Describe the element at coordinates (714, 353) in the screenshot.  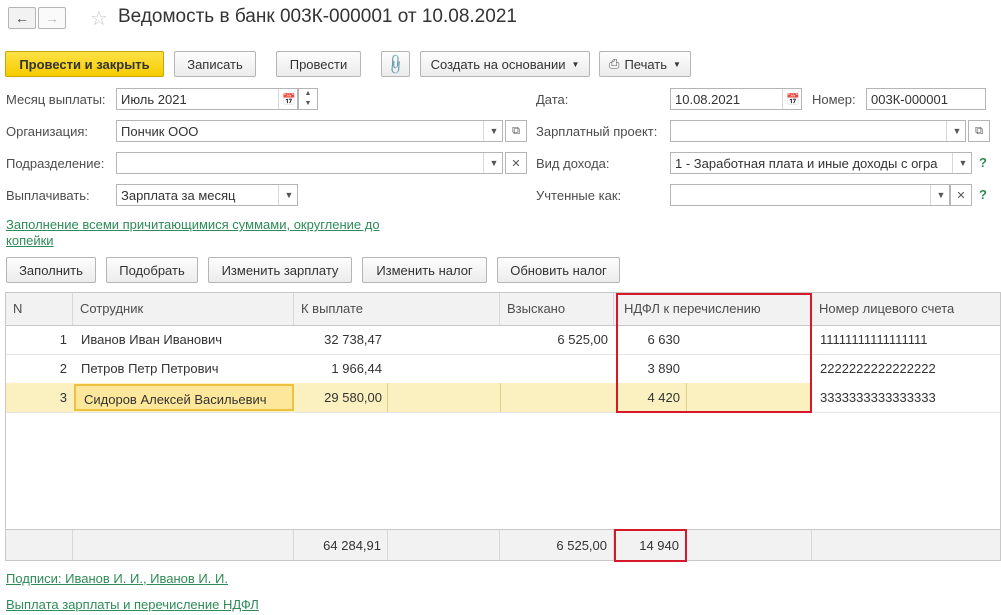
I see `ndfl-column-highlight` at that location.